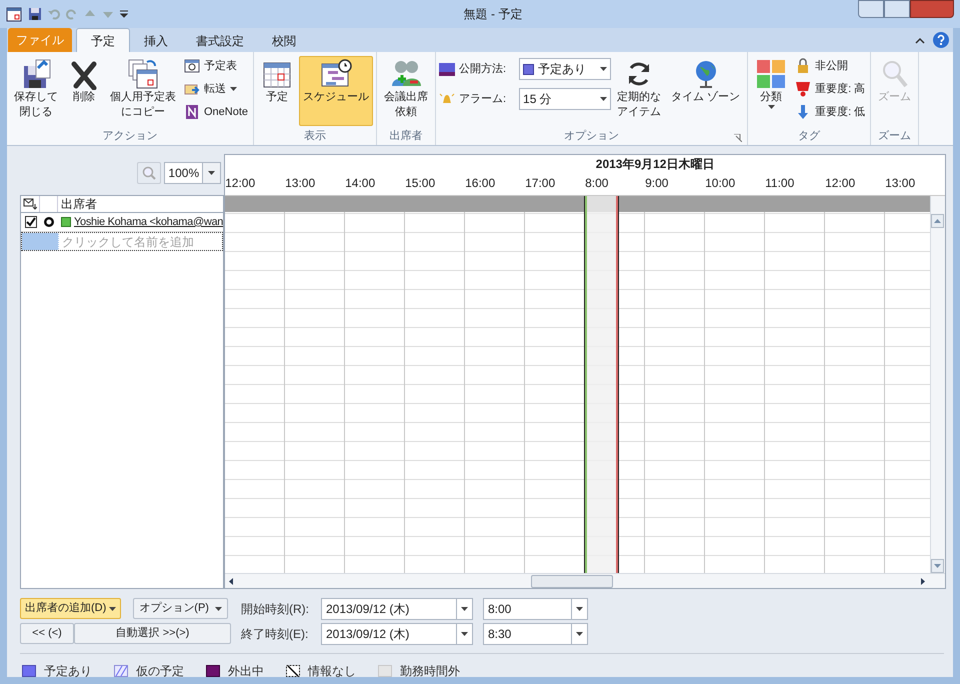  What do you see at coordinates (79, 204) in the screenshot?
I see `column-header: 出席者` at bounding box center [79, 204].